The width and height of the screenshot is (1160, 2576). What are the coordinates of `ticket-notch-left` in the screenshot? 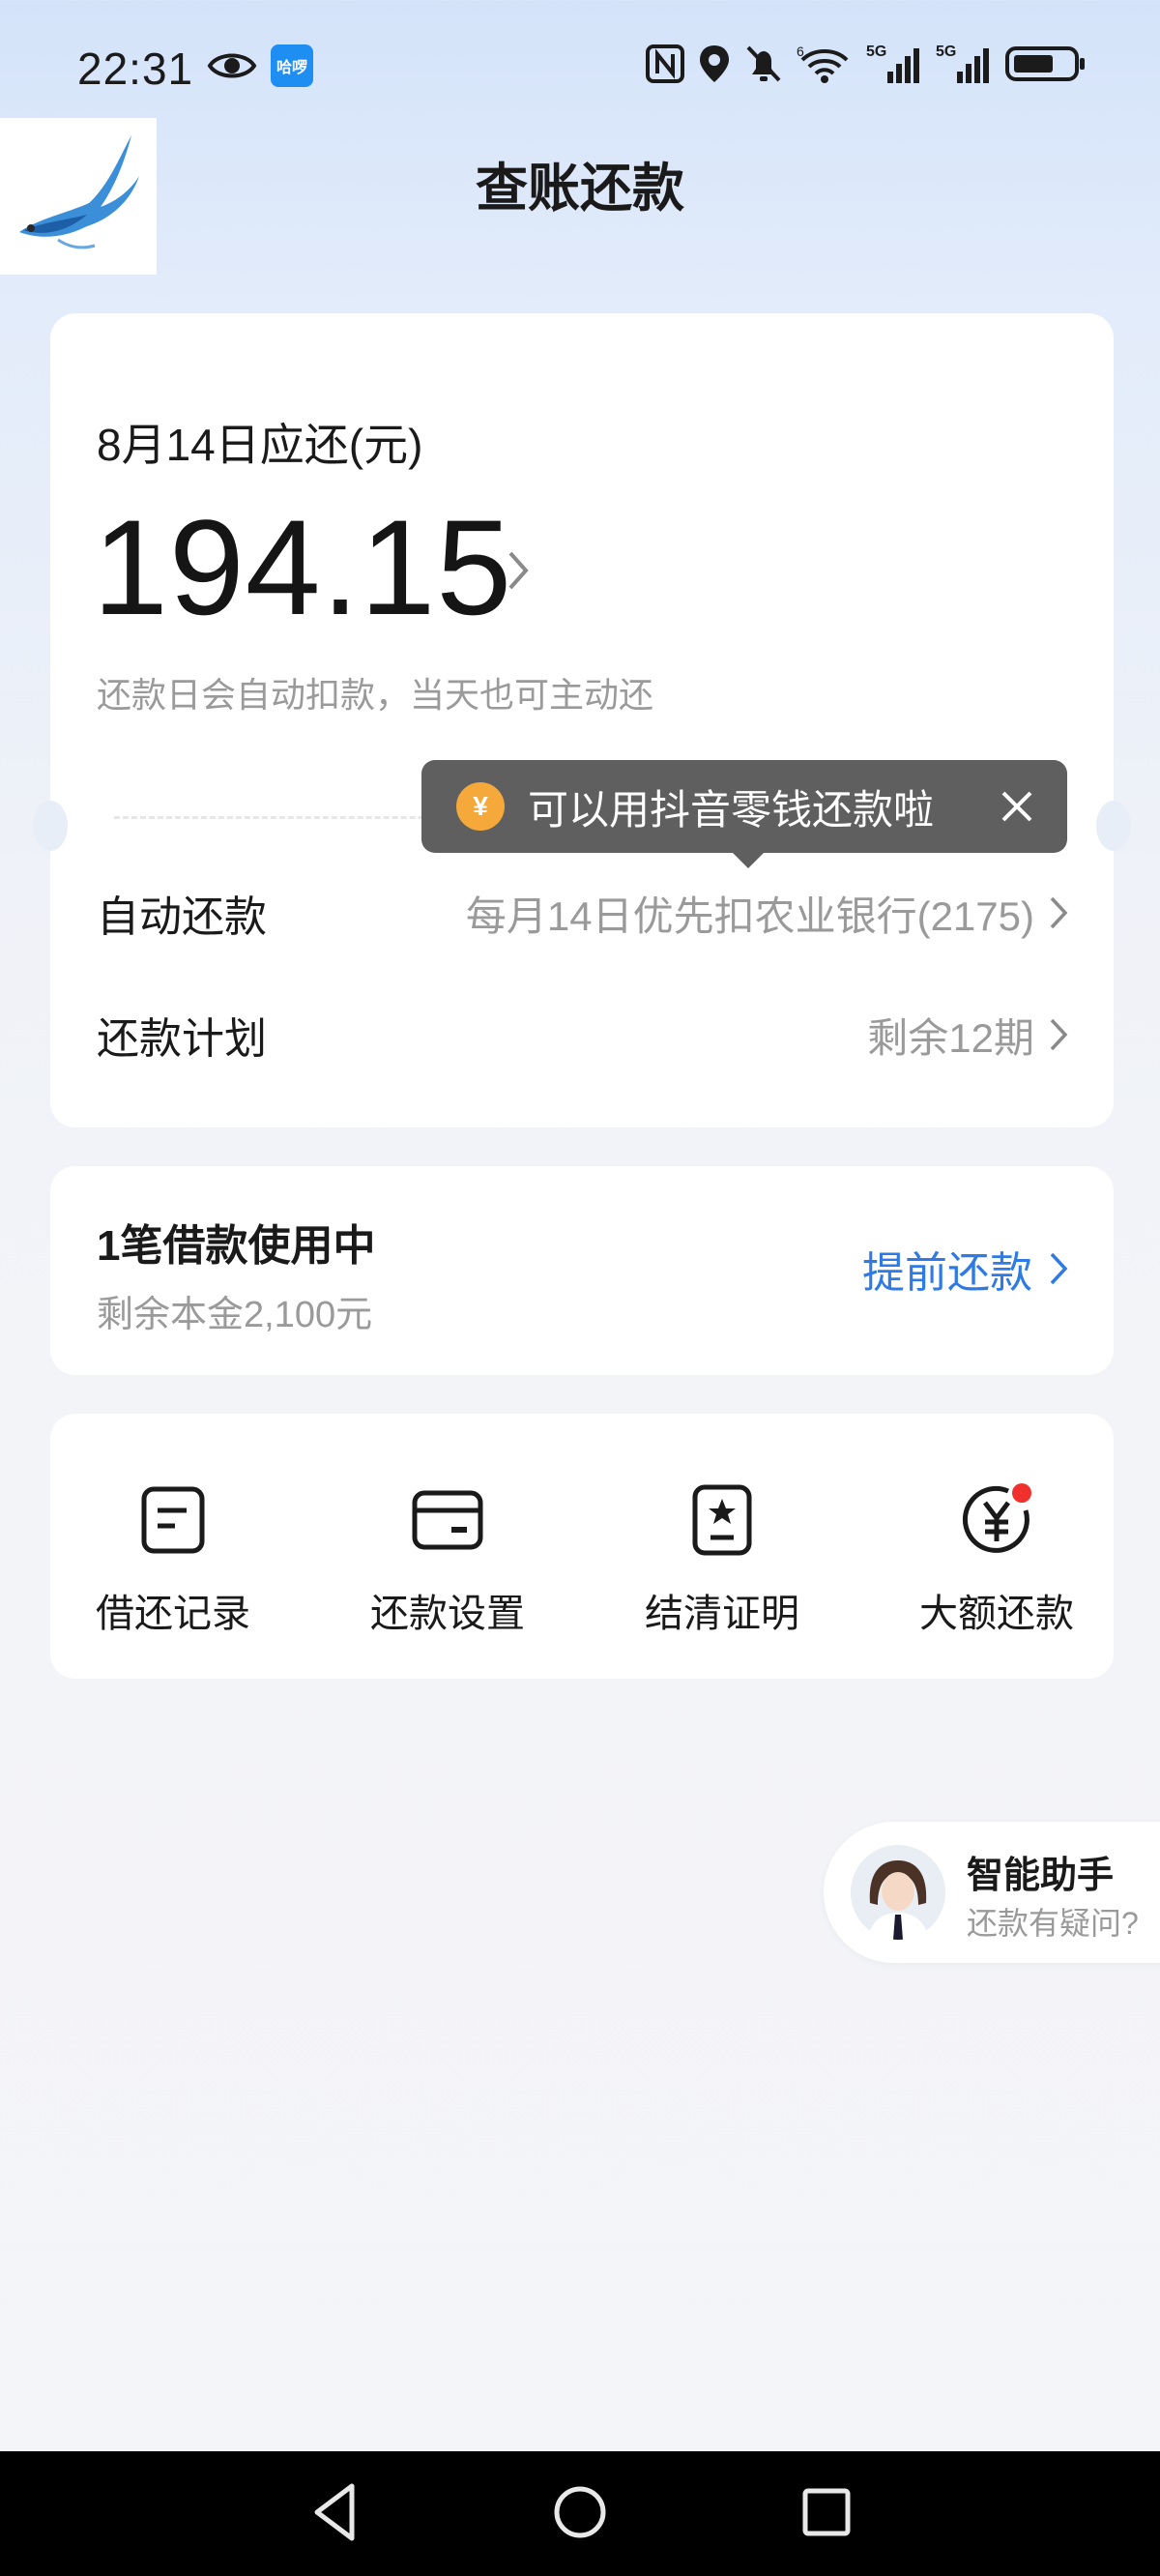 It's located at (51, 826).